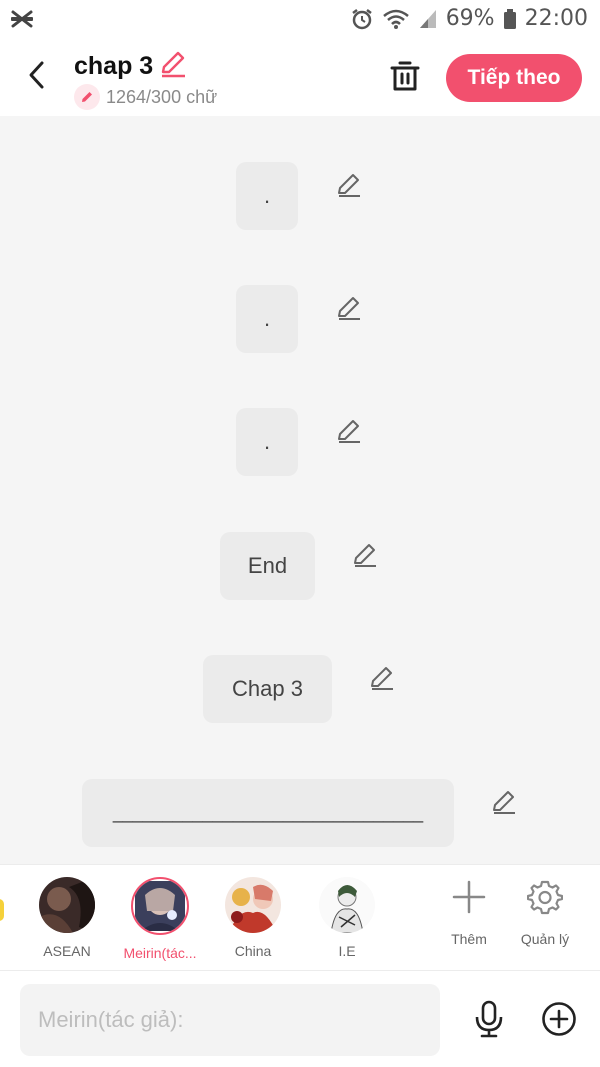 The image size is (600, 1067). Describe the element at coordinates (114, 65) in the screenshot. I see `chapter-title: chap 3` at that location.